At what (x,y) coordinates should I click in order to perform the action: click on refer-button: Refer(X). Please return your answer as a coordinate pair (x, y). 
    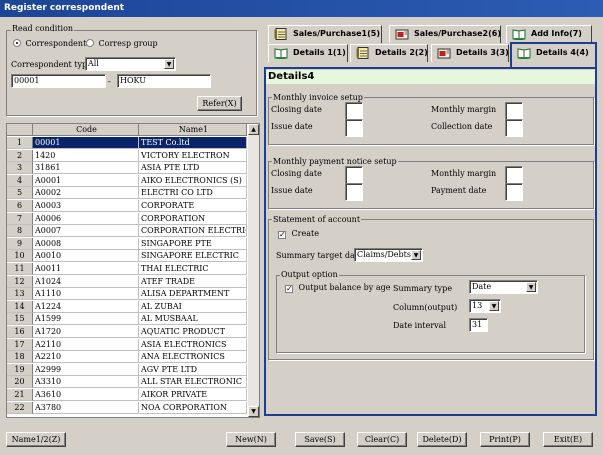
    Looking at the image, I should click on (219, 103).